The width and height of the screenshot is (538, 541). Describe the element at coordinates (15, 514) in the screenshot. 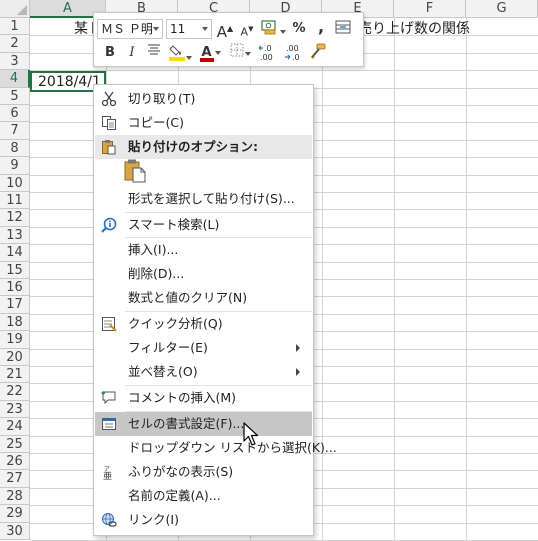

I see `row-header-29: 29` at that location.